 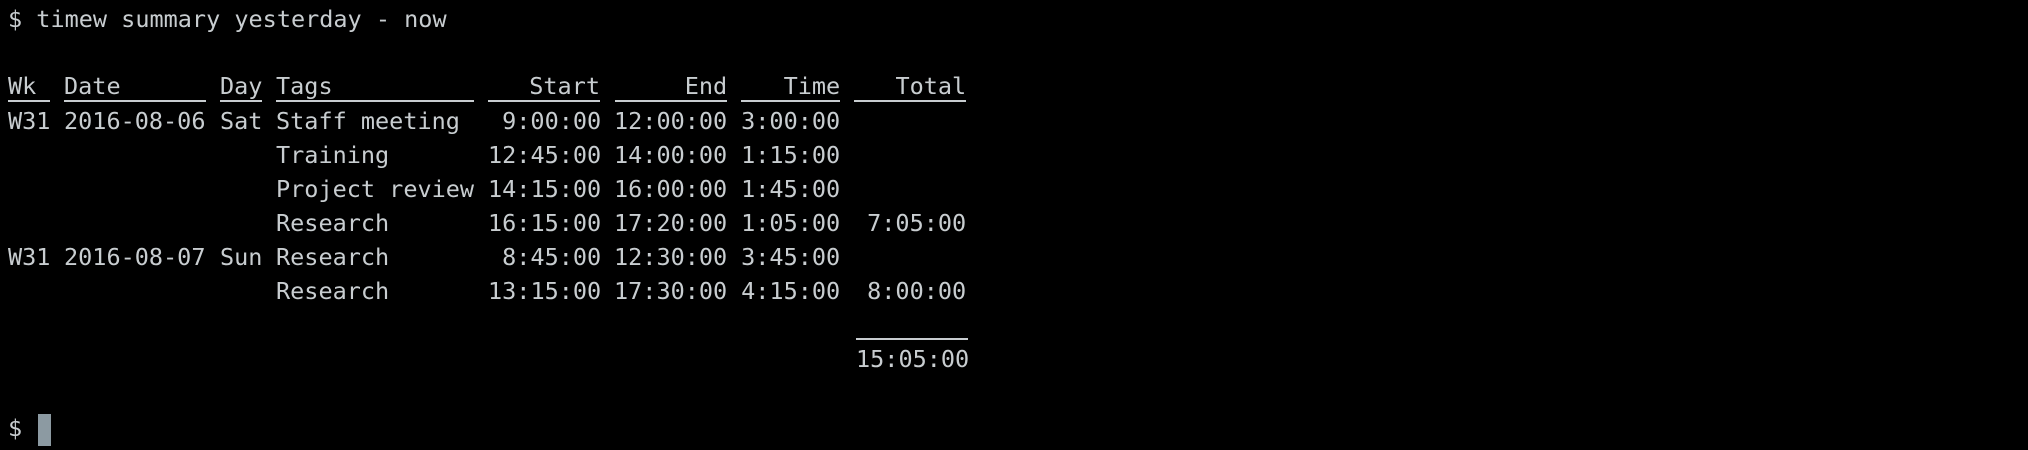 I want to click on cell-tags: Training, so click(x=333, y=155).